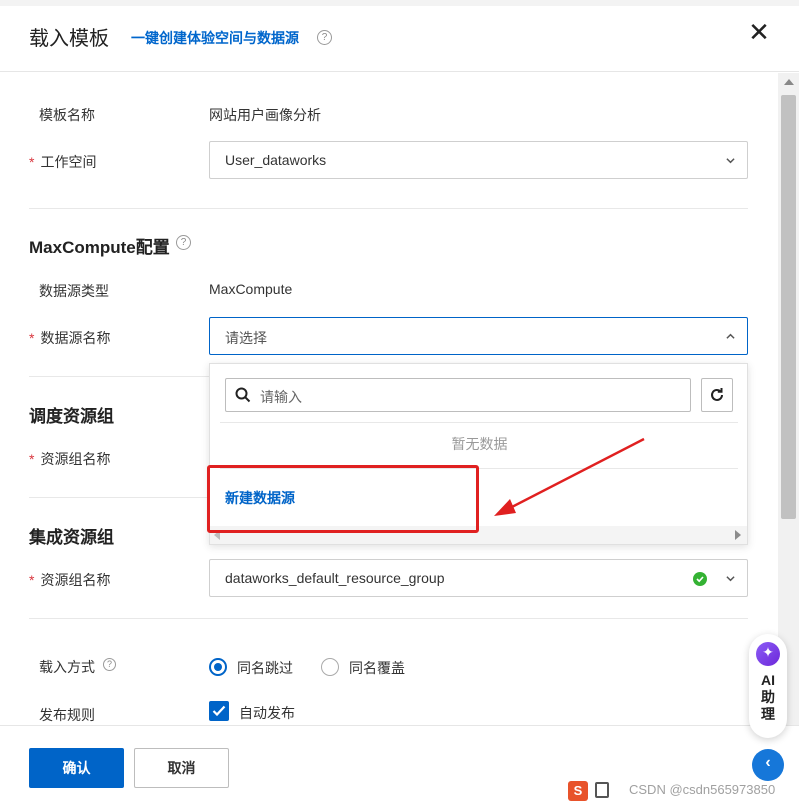 This screenshot has width=799, height=805. I want to click on maxcompute-section-title: MaxCompute配置, so click(99, 245).